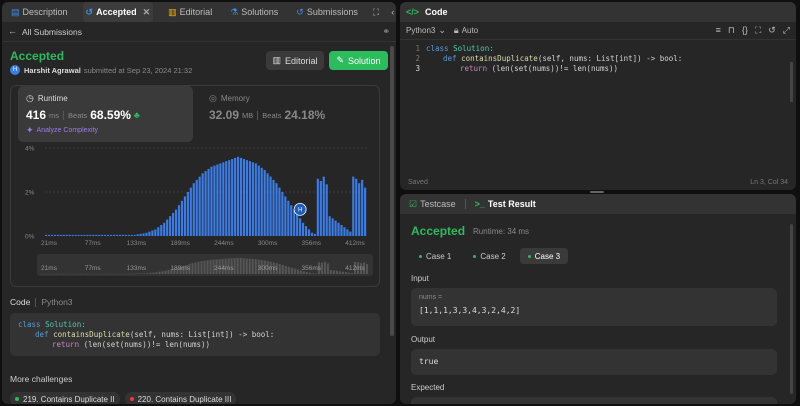 Image resolution: width=800 pixels, height=406 pixels. What do you see at coordinates (190, 12) in the screenshot?
I see `tab-editorial: ▥ Editorial` at bounding box center [190, 12].